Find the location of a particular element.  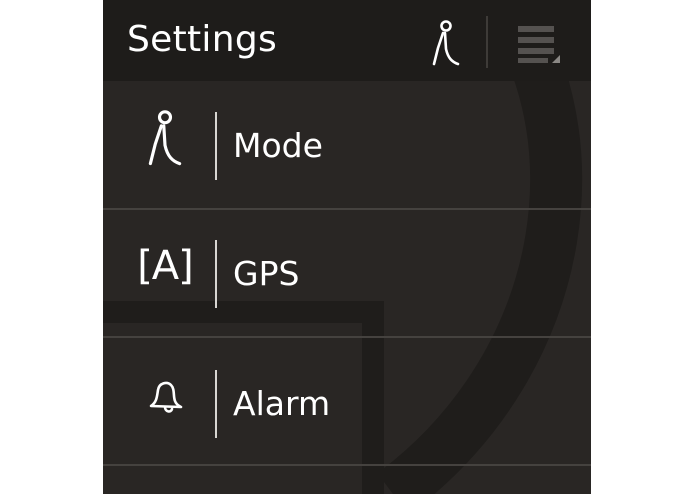

row-icon-container: [A] is located at coordinates (165, 266).